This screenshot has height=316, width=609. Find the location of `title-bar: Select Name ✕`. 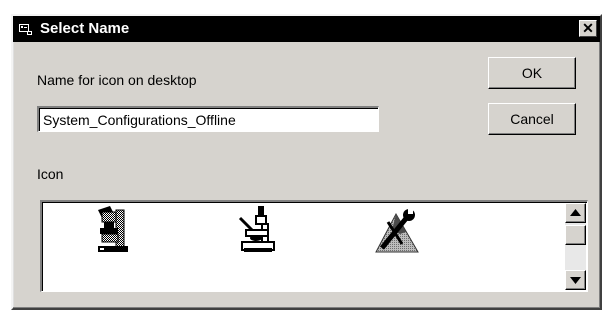

title-bar: Select Name ✕ is located at coordinates (306, 29).